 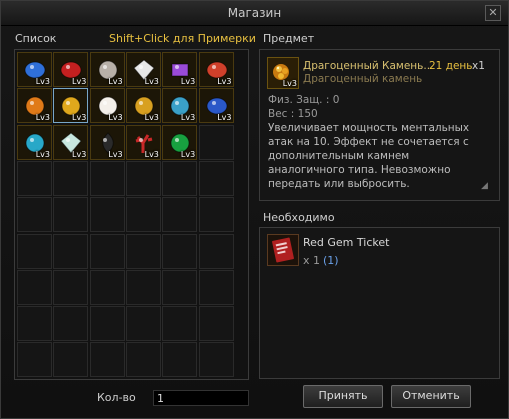 What do you see at coordinates (431, 396) in the screenshot?
I see `cancel-button: Отменить` at bounding box center [431, 396].